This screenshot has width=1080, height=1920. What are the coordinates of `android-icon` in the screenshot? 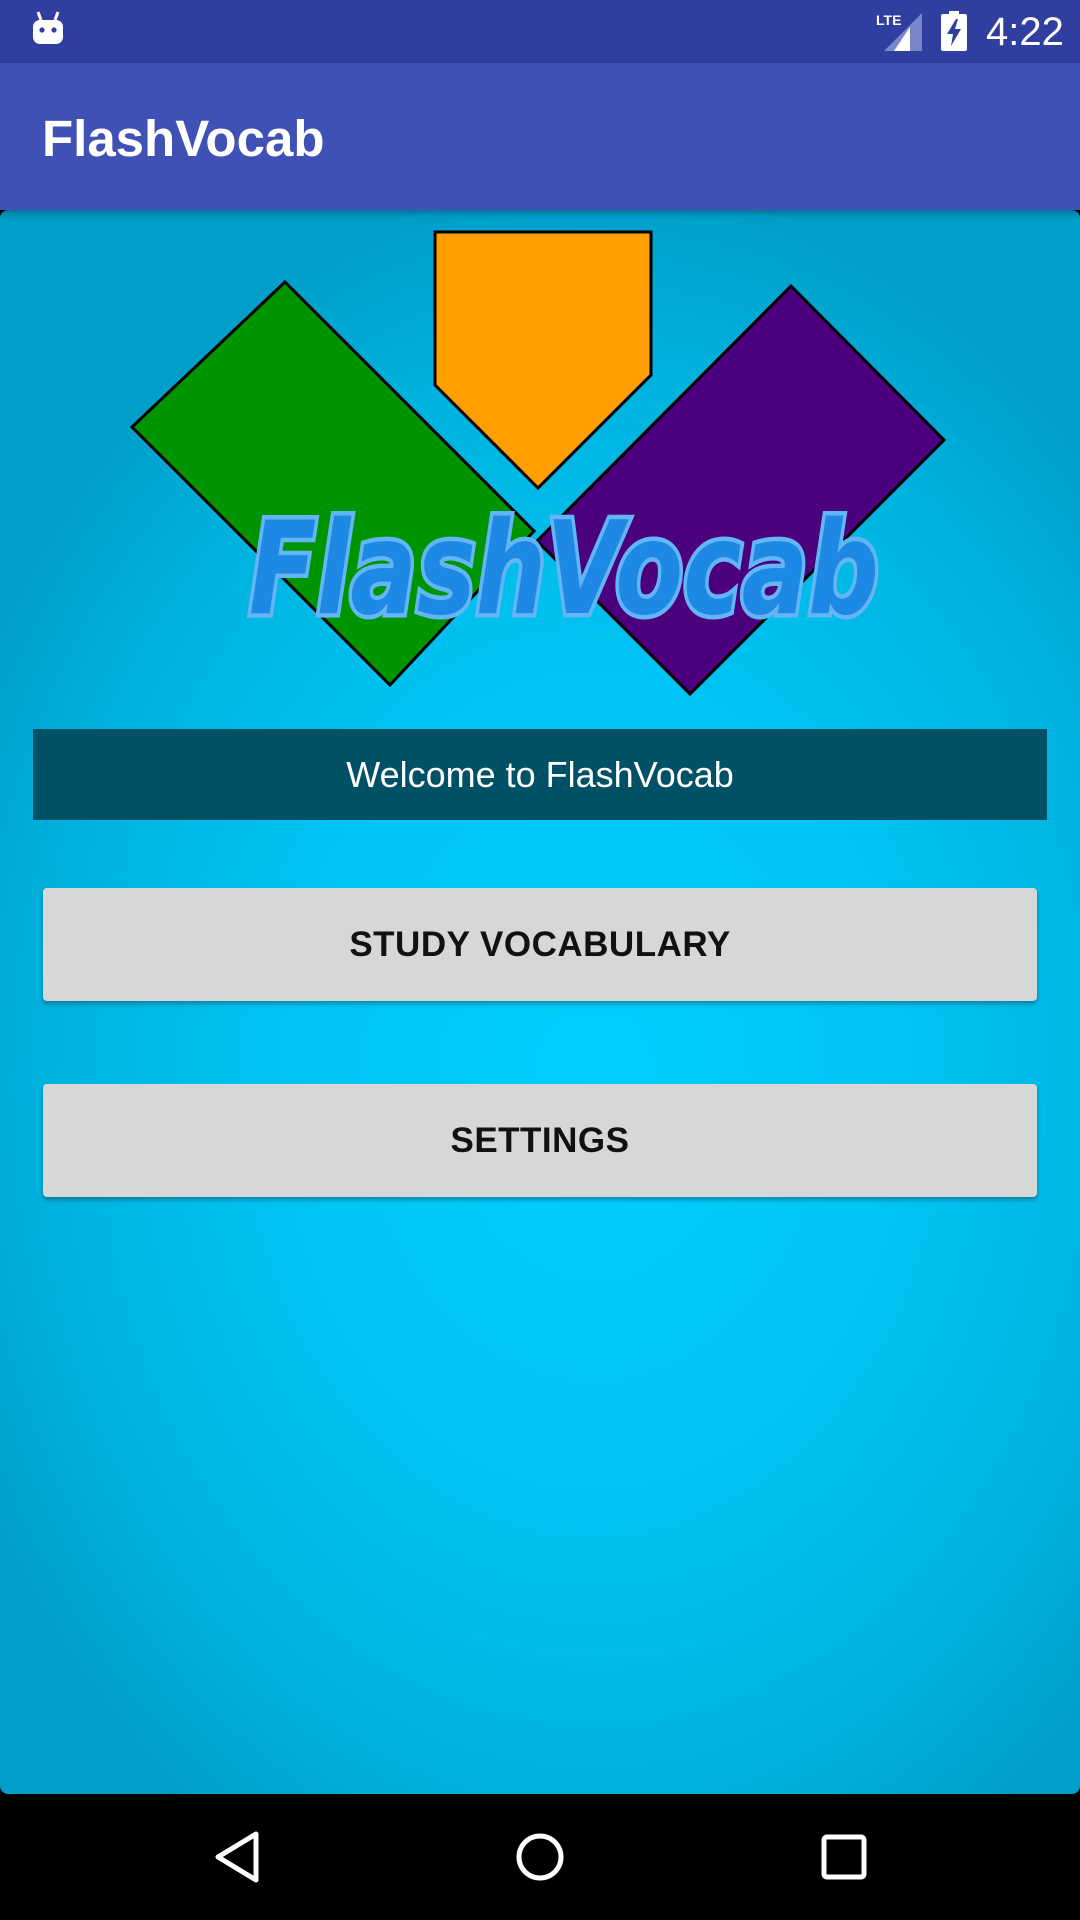 It's located at (48, 27).